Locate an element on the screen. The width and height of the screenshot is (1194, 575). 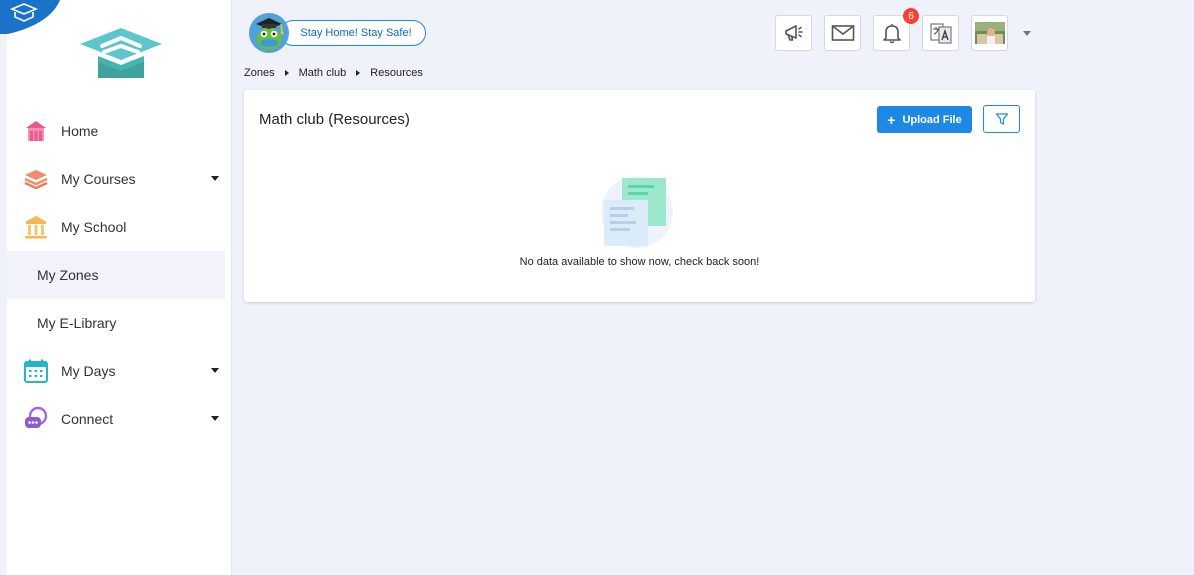
sidebar-item-label: Connect is located at coordinates (87, 419).